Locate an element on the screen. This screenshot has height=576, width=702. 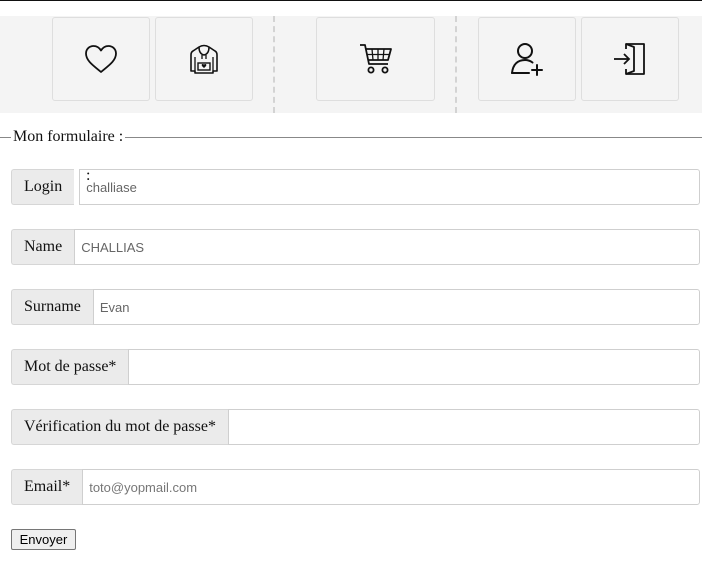
surname-label: Surname is located at coordinates (52, 307).